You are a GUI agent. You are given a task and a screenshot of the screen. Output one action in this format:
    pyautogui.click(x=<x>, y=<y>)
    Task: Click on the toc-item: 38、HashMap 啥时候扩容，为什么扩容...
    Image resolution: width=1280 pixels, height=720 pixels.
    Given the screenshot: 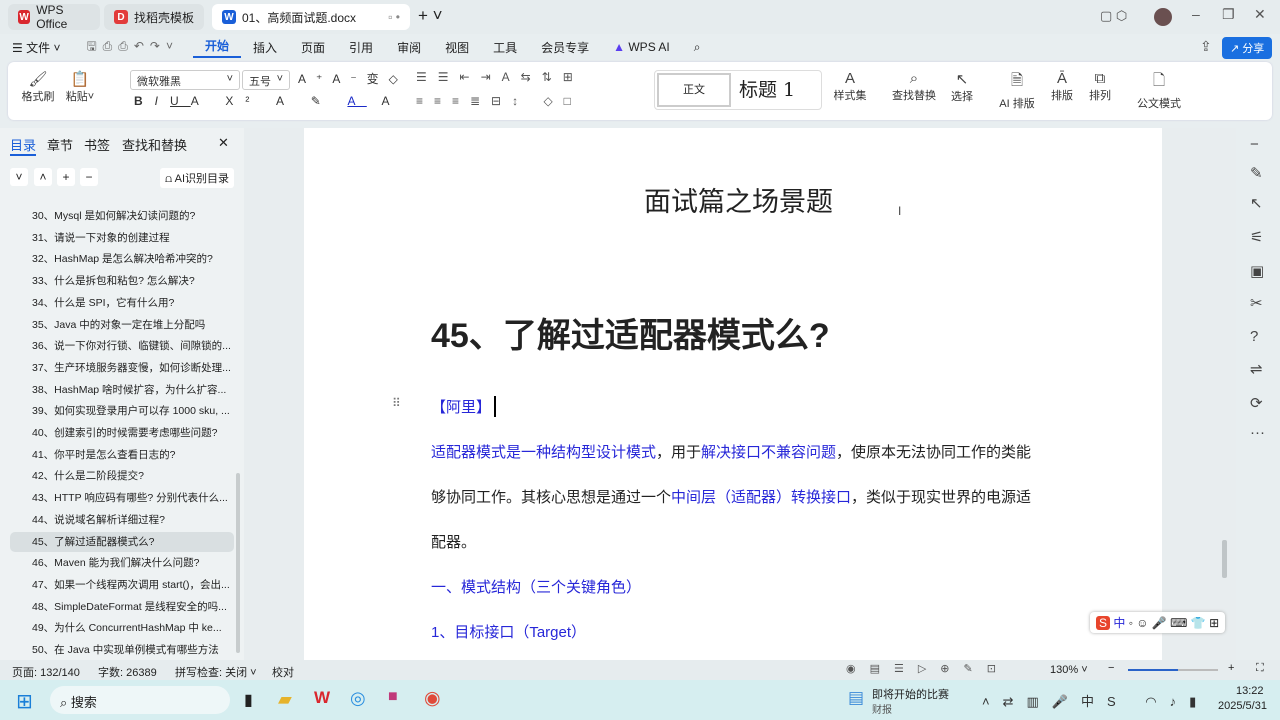 What is the action you would take?
    pyautogui.click(x=122, y=390)
    